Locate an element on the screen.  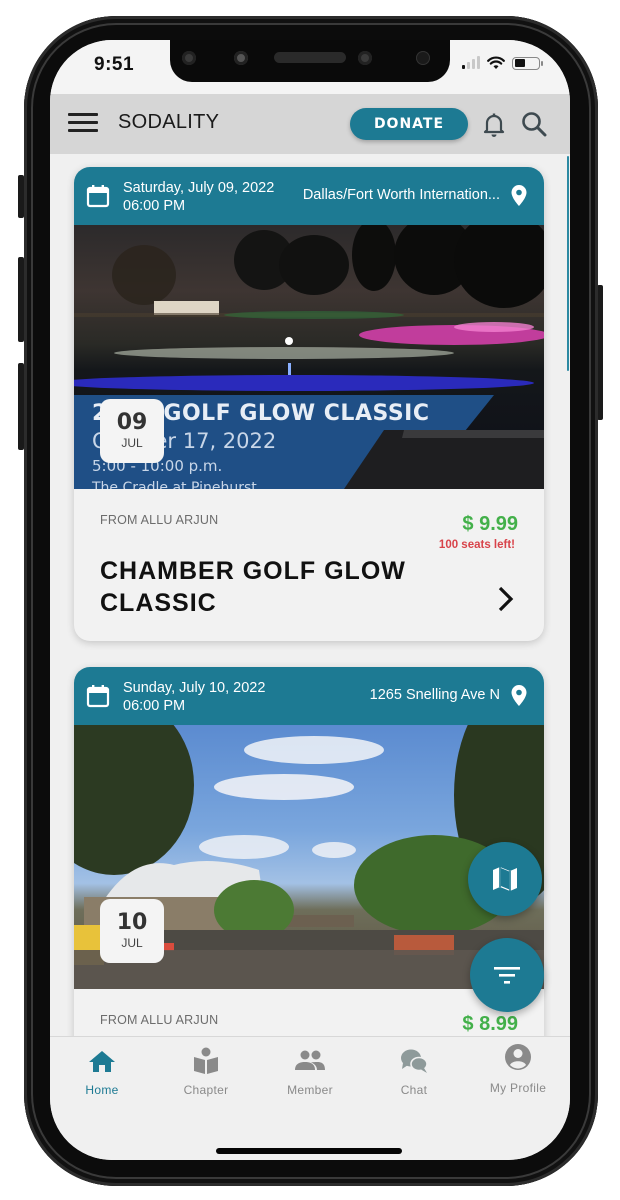
badge-day: 09 is located at coordinates (132, 422).